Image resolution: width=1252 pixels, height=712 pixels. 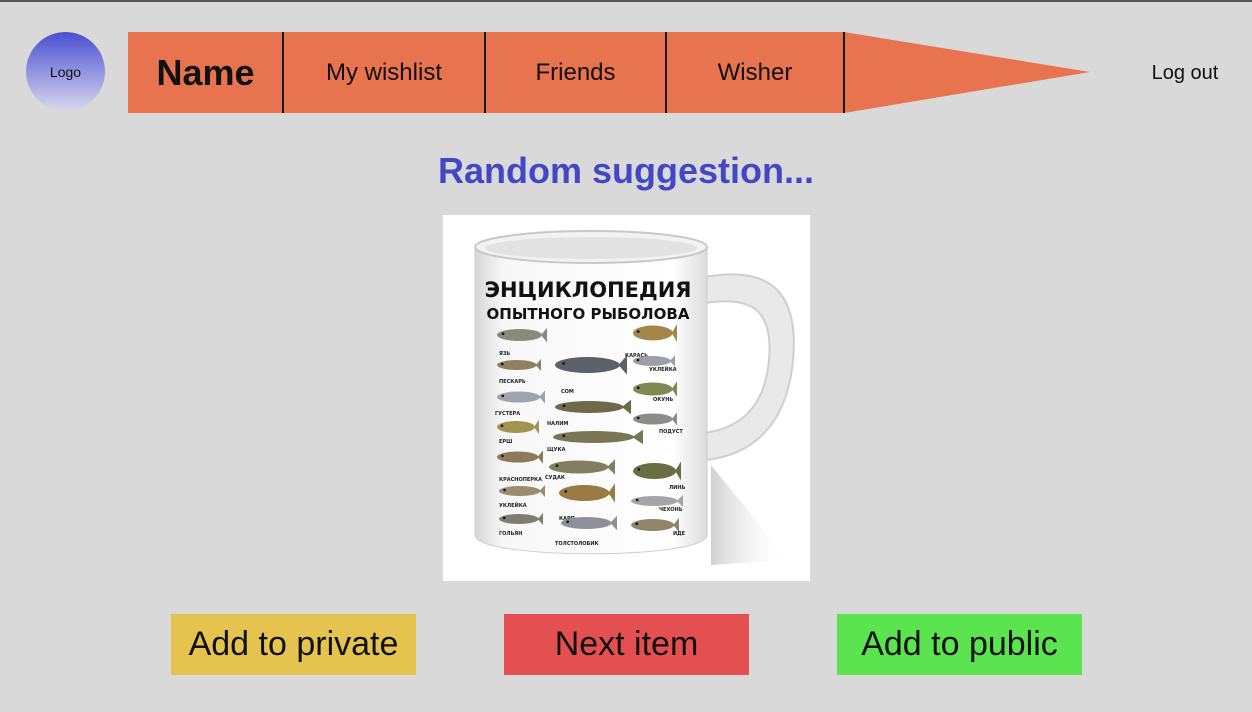 I want to click on fish-label: СОМ, so click(x=567, y=392).